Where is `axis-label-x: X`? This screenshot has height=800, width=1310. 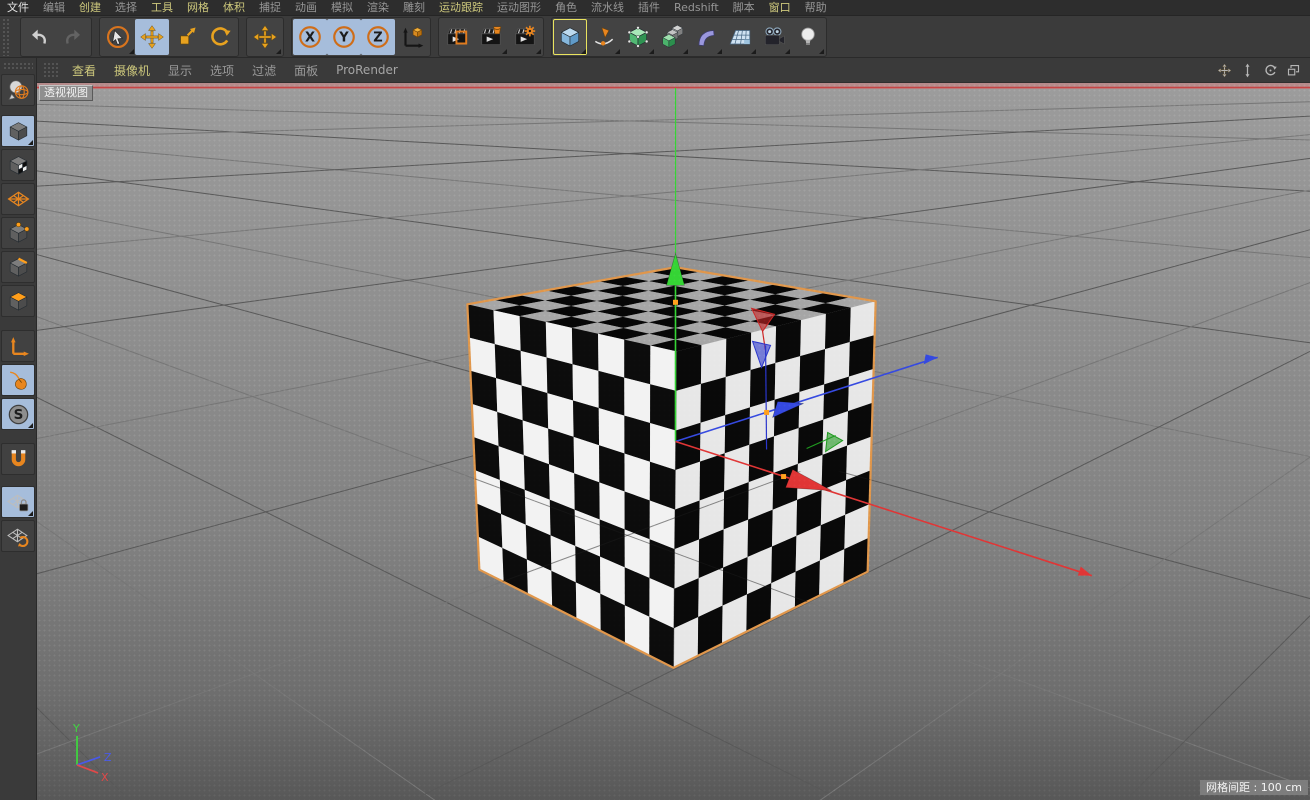
axis-label-x: X is located at coordinates (105, 777).